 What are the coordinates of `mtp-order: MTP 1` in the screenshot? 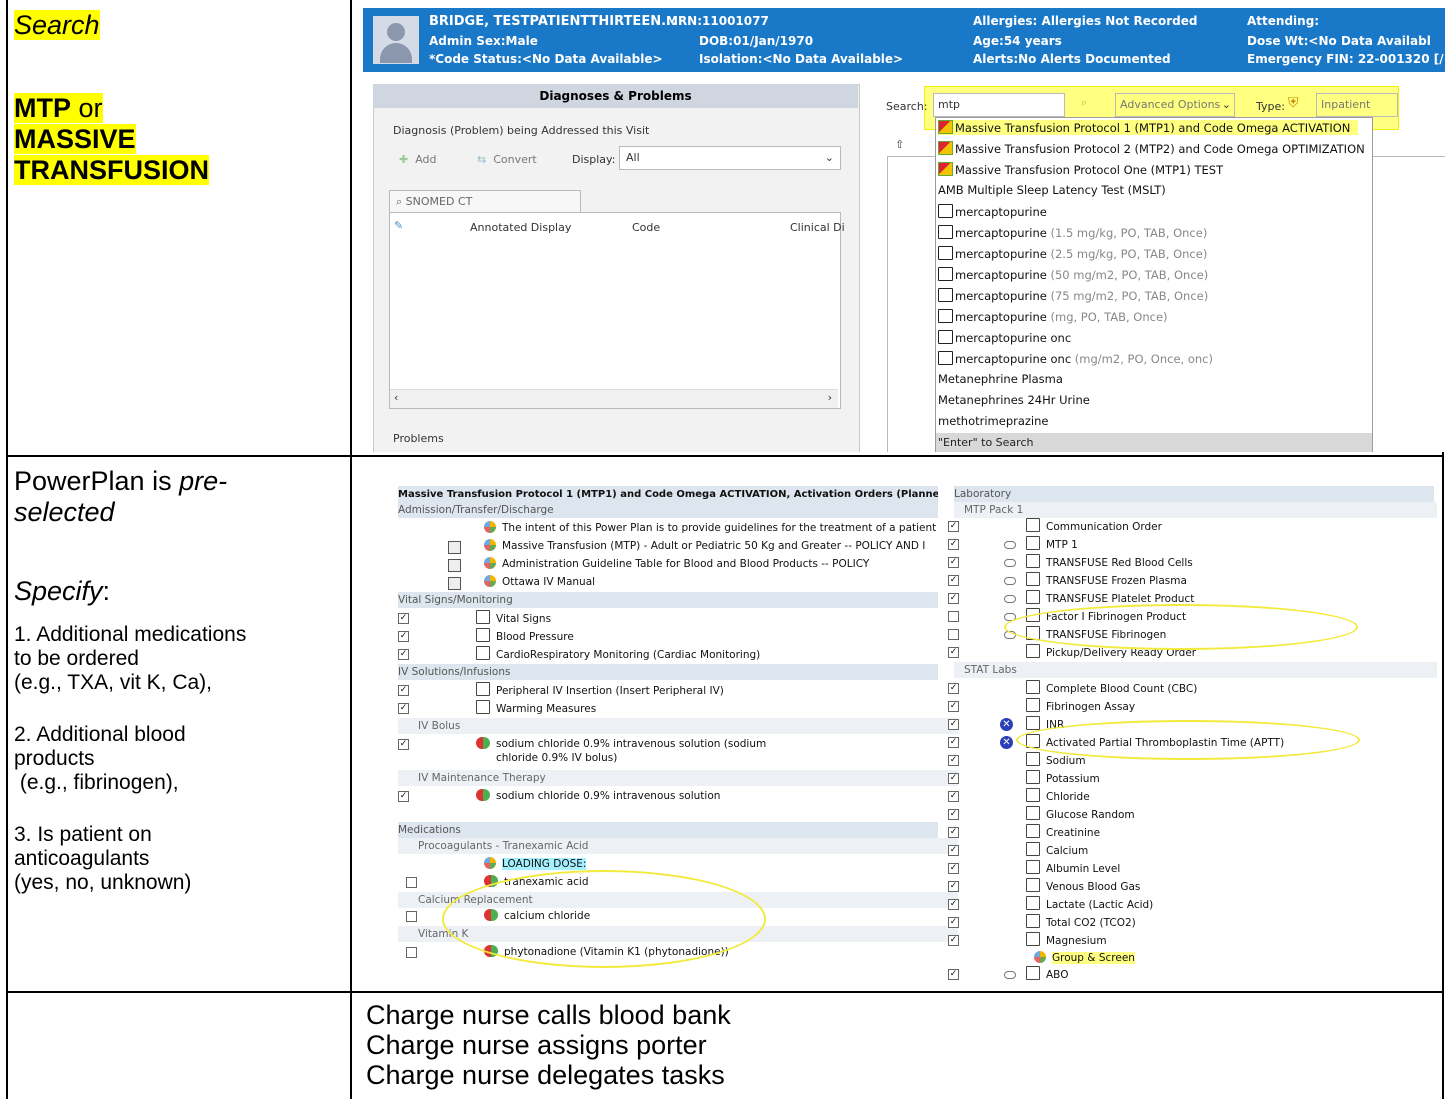 It's located at (1052, 544).